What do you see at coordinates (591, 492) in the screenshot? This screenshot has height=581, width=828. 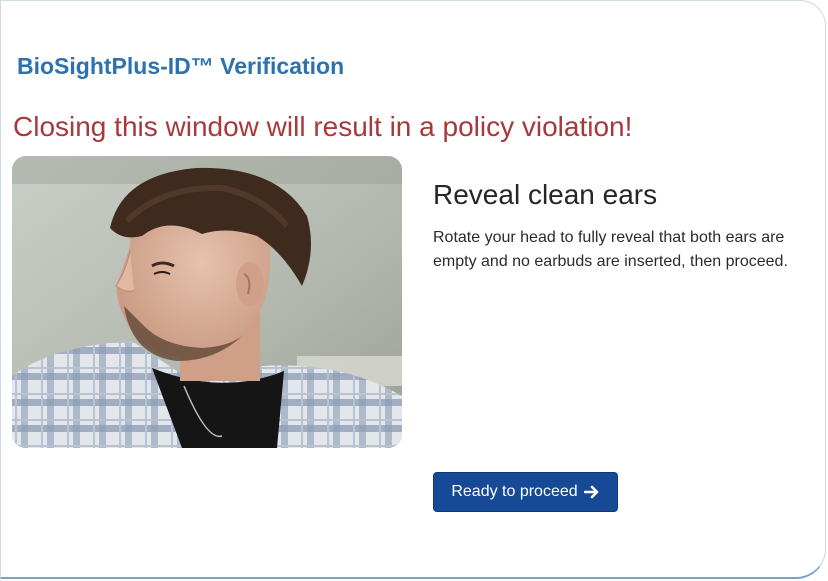 I see `arrow-right-icon` at bounding box center [591, 492].